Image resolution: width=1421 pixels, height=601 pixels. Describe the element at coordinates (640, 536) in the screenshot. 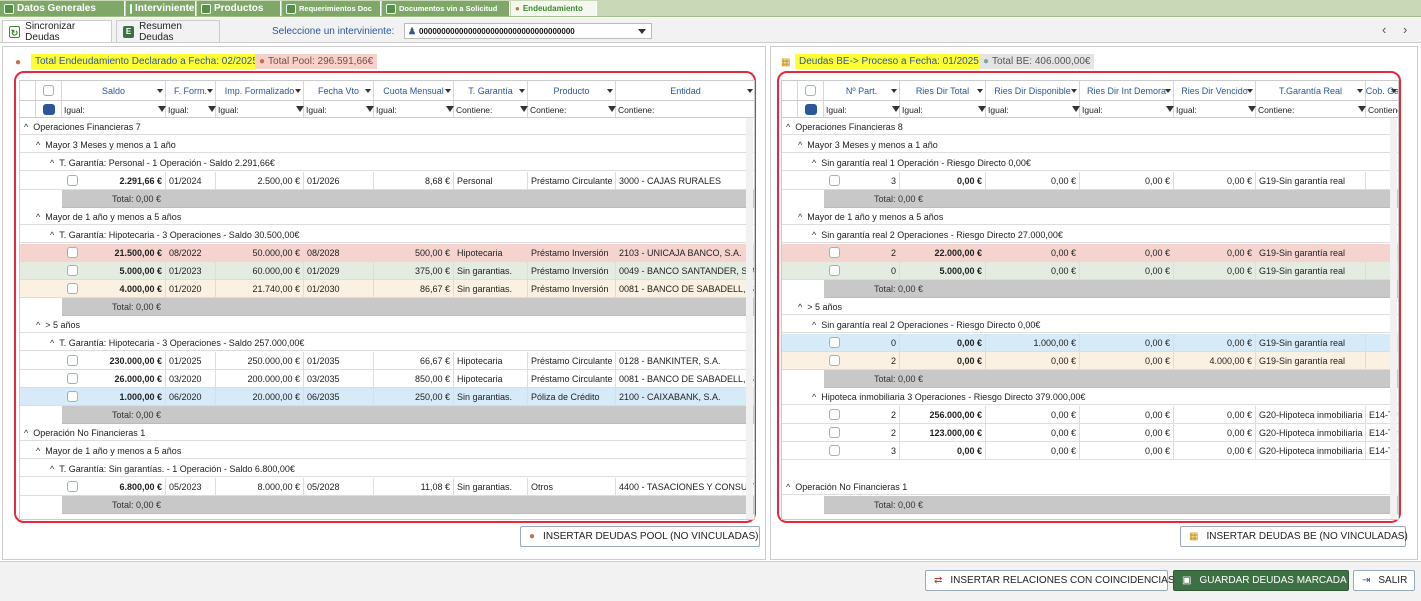

I see `insert-pool-debts-button: ● INSERTAR DEUDAS POOL (NO VINCULADAS)` at that location.